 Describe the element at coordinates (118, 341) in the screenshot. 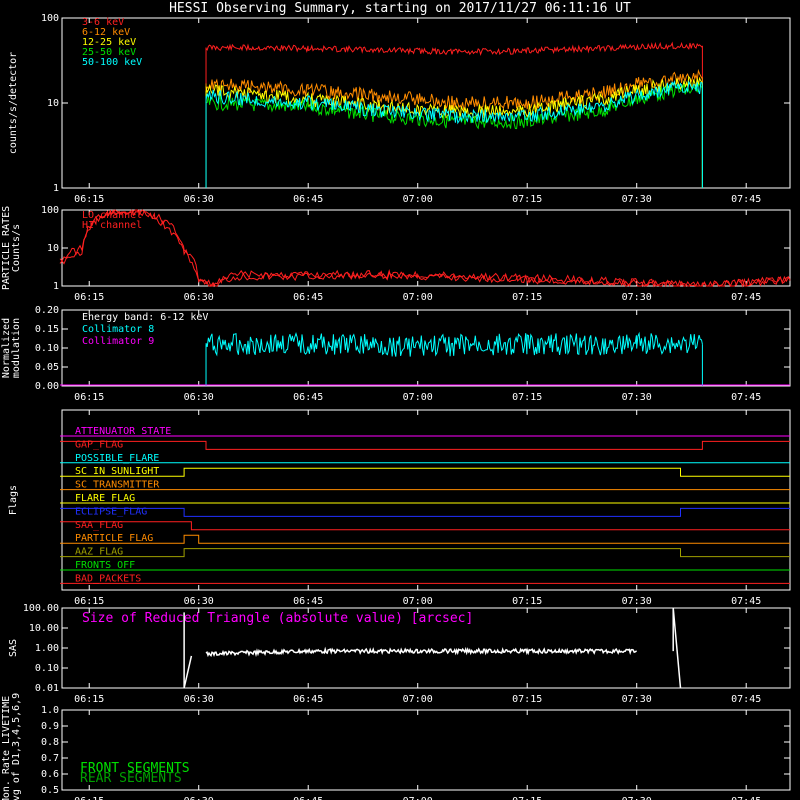

I see `legend-entry: Collimator 9` at that location.